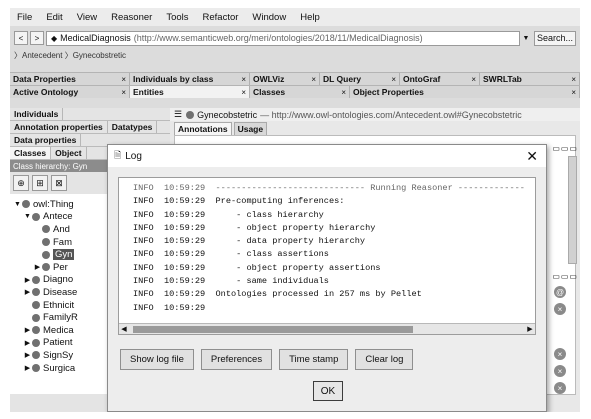 This screenshot has width=591, height=419. I want to click on menu-lines-icon: ☰, so click(178, 114).